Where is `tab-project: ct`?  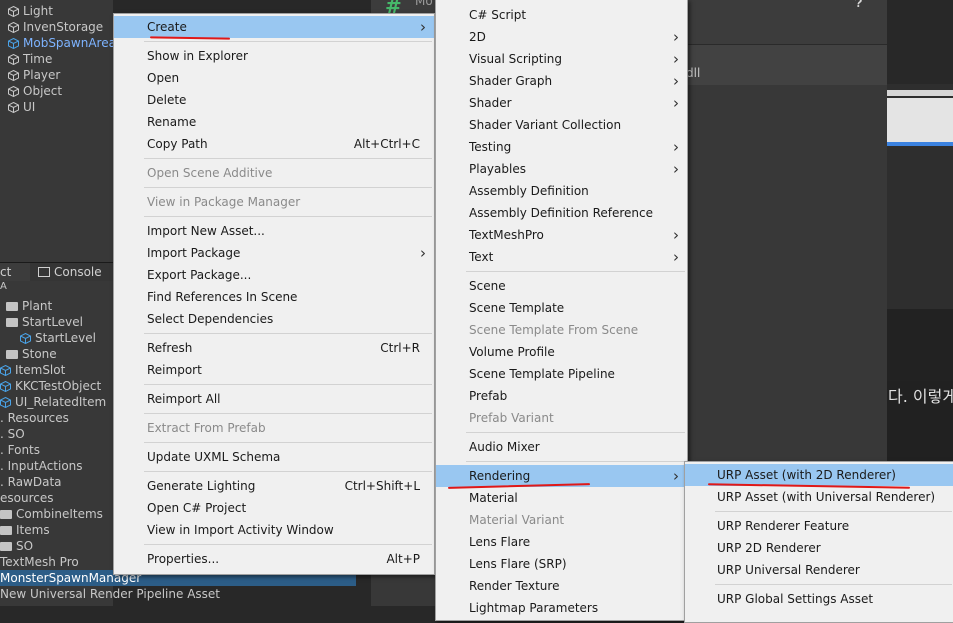
tab-project: ct is located at coordinates (15, 272).